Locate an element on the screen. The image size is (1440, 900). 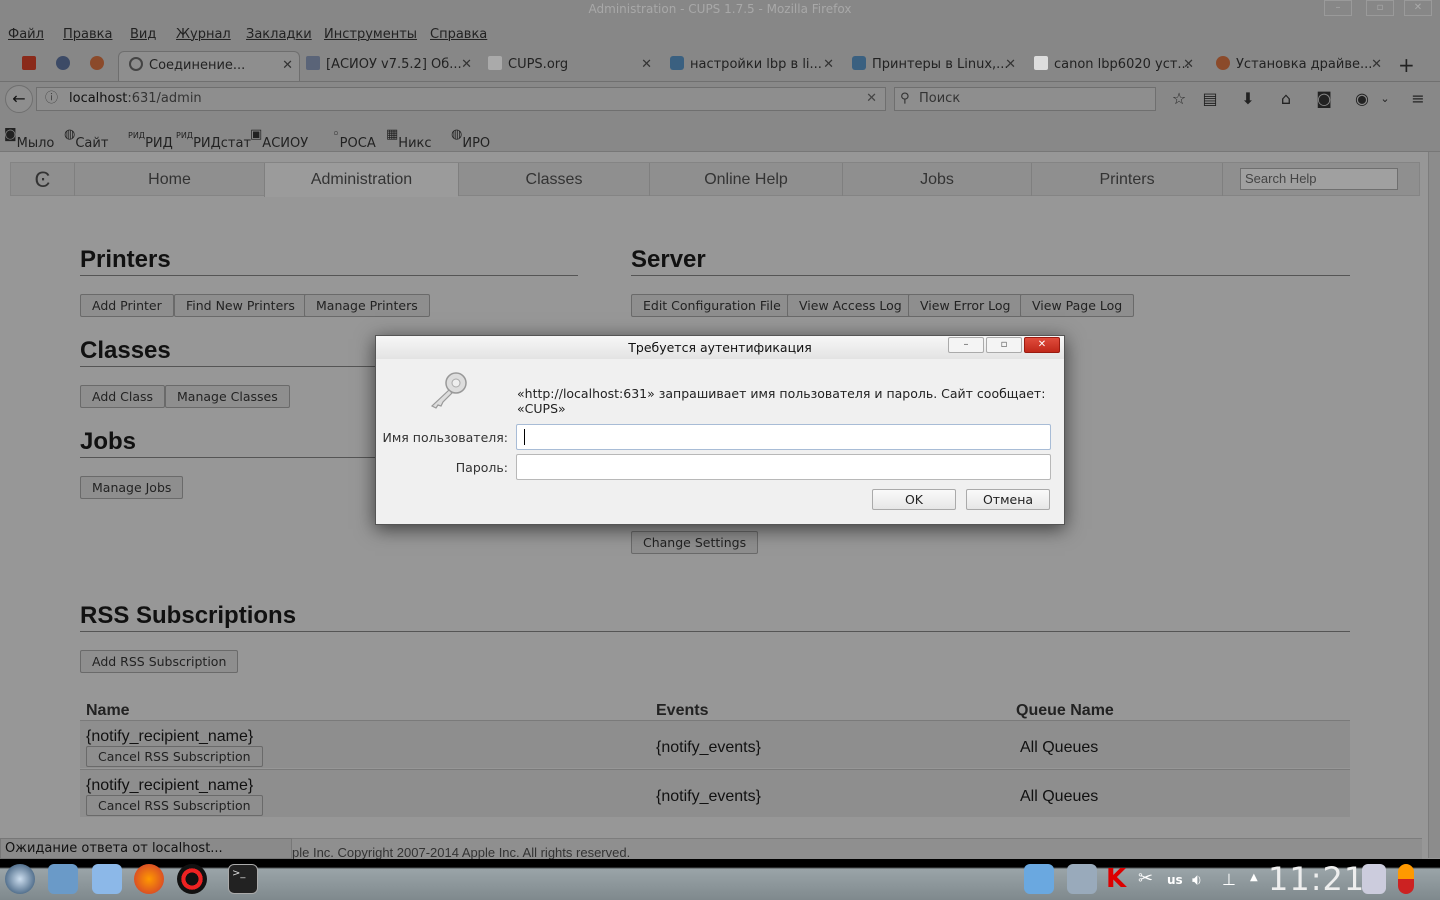
menu-help: Справка is located at coordinates (458, 34).